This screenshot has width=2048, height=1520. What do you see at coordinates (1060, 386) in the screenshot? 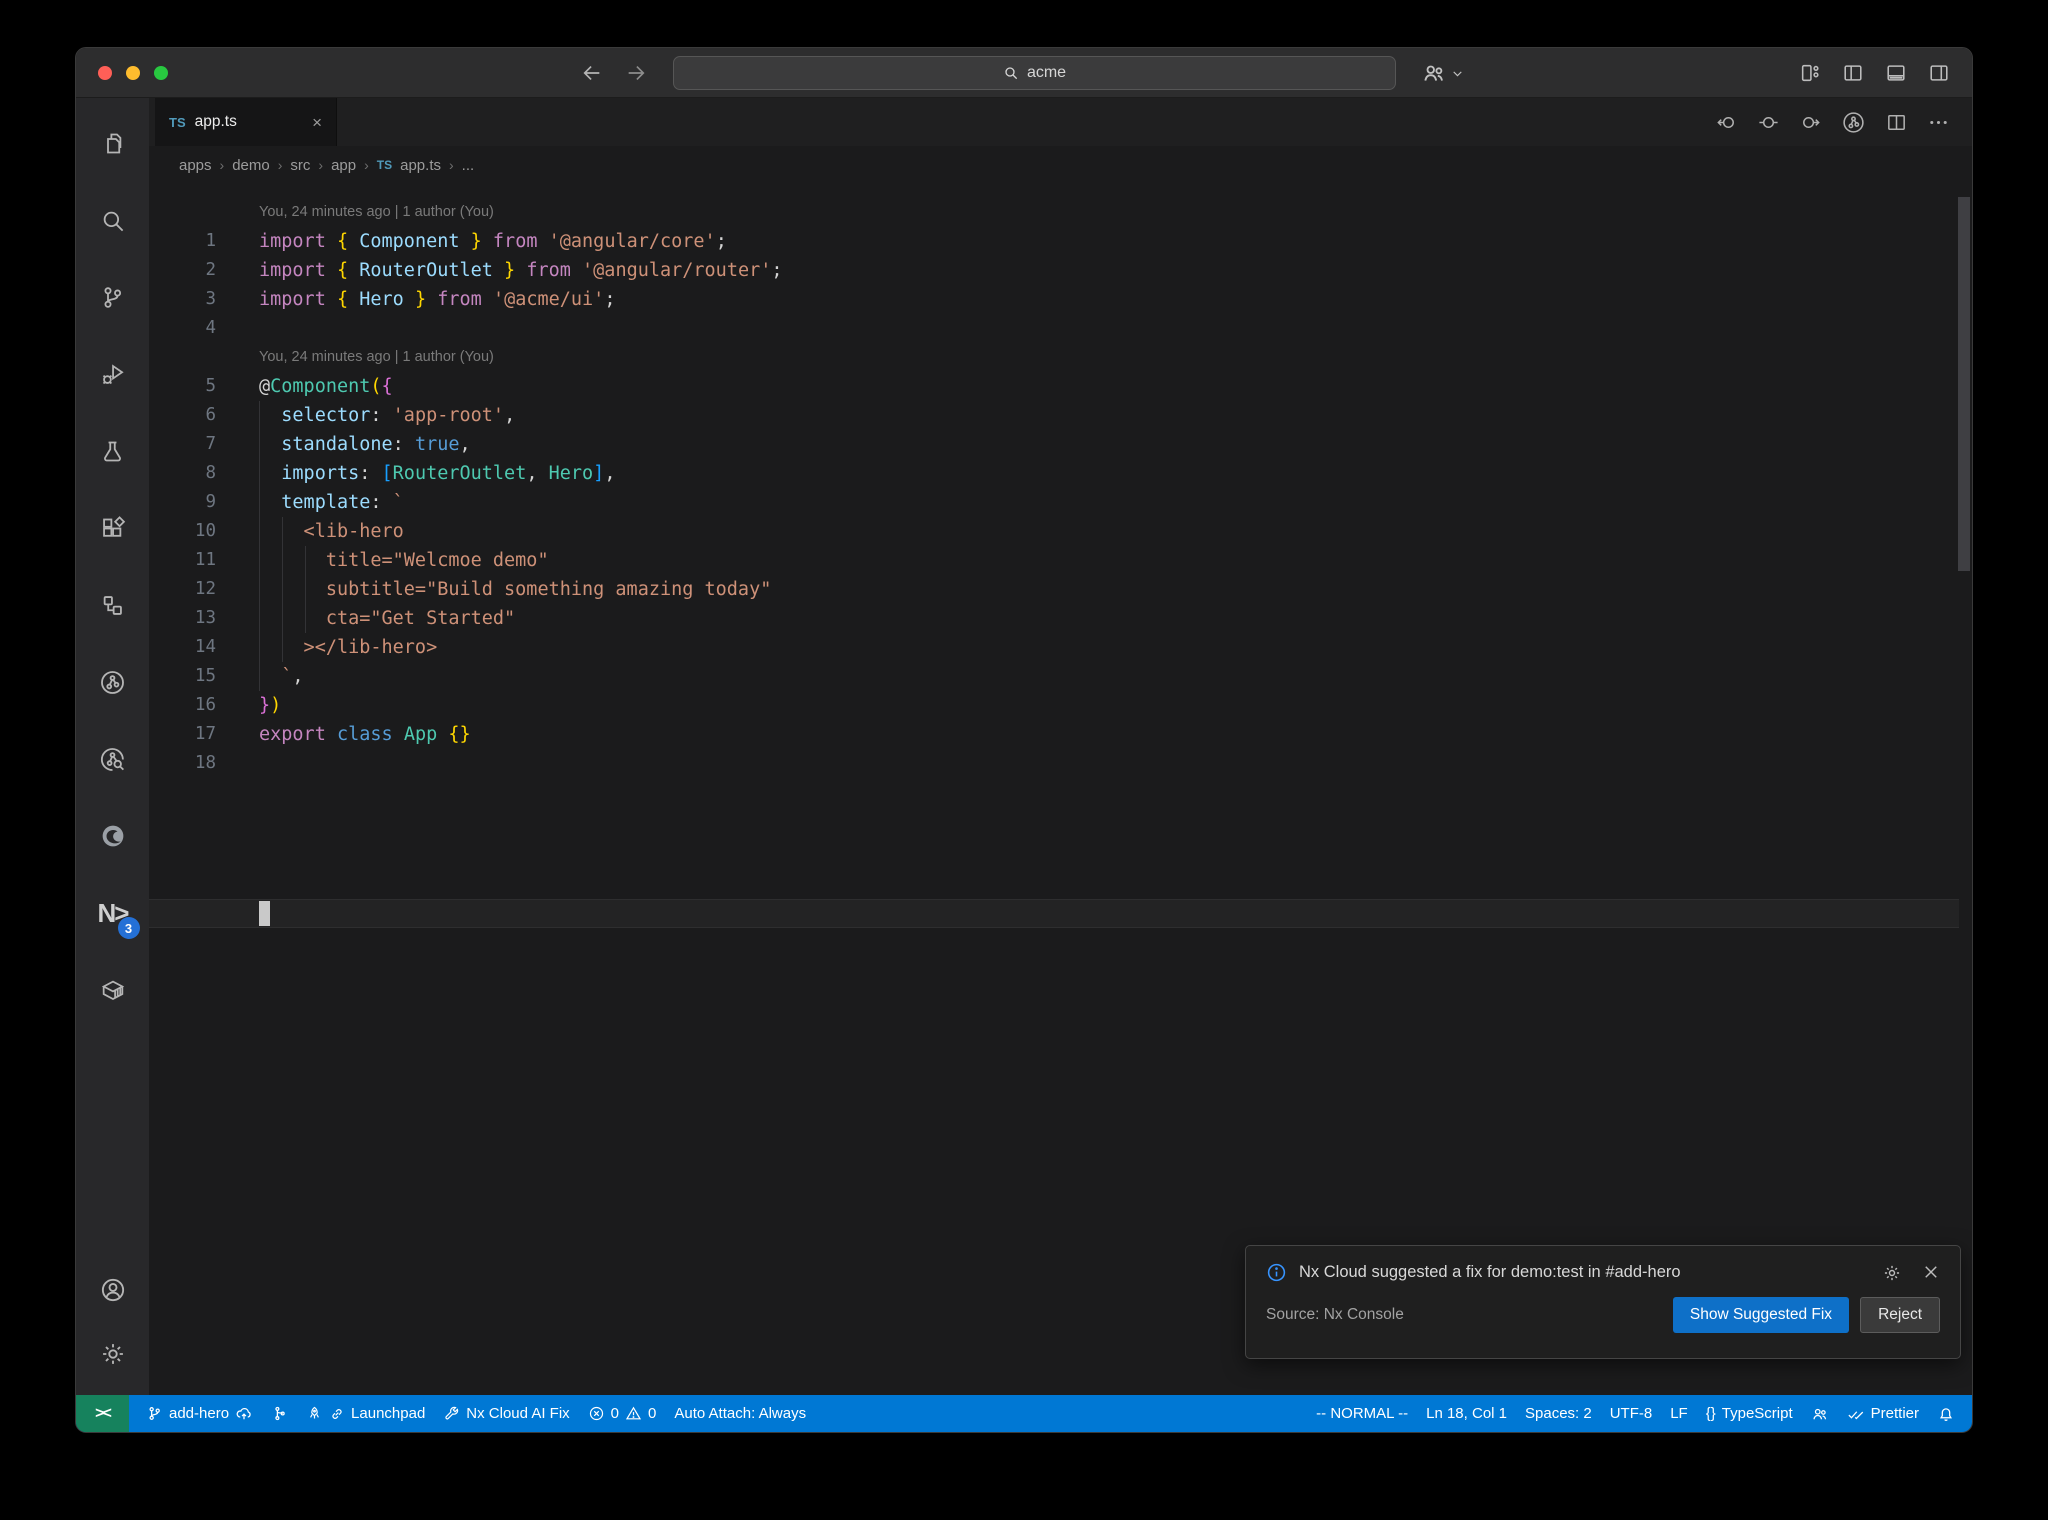
I see `code-line: 5 @Component({` at bounding box center [1060, 386].